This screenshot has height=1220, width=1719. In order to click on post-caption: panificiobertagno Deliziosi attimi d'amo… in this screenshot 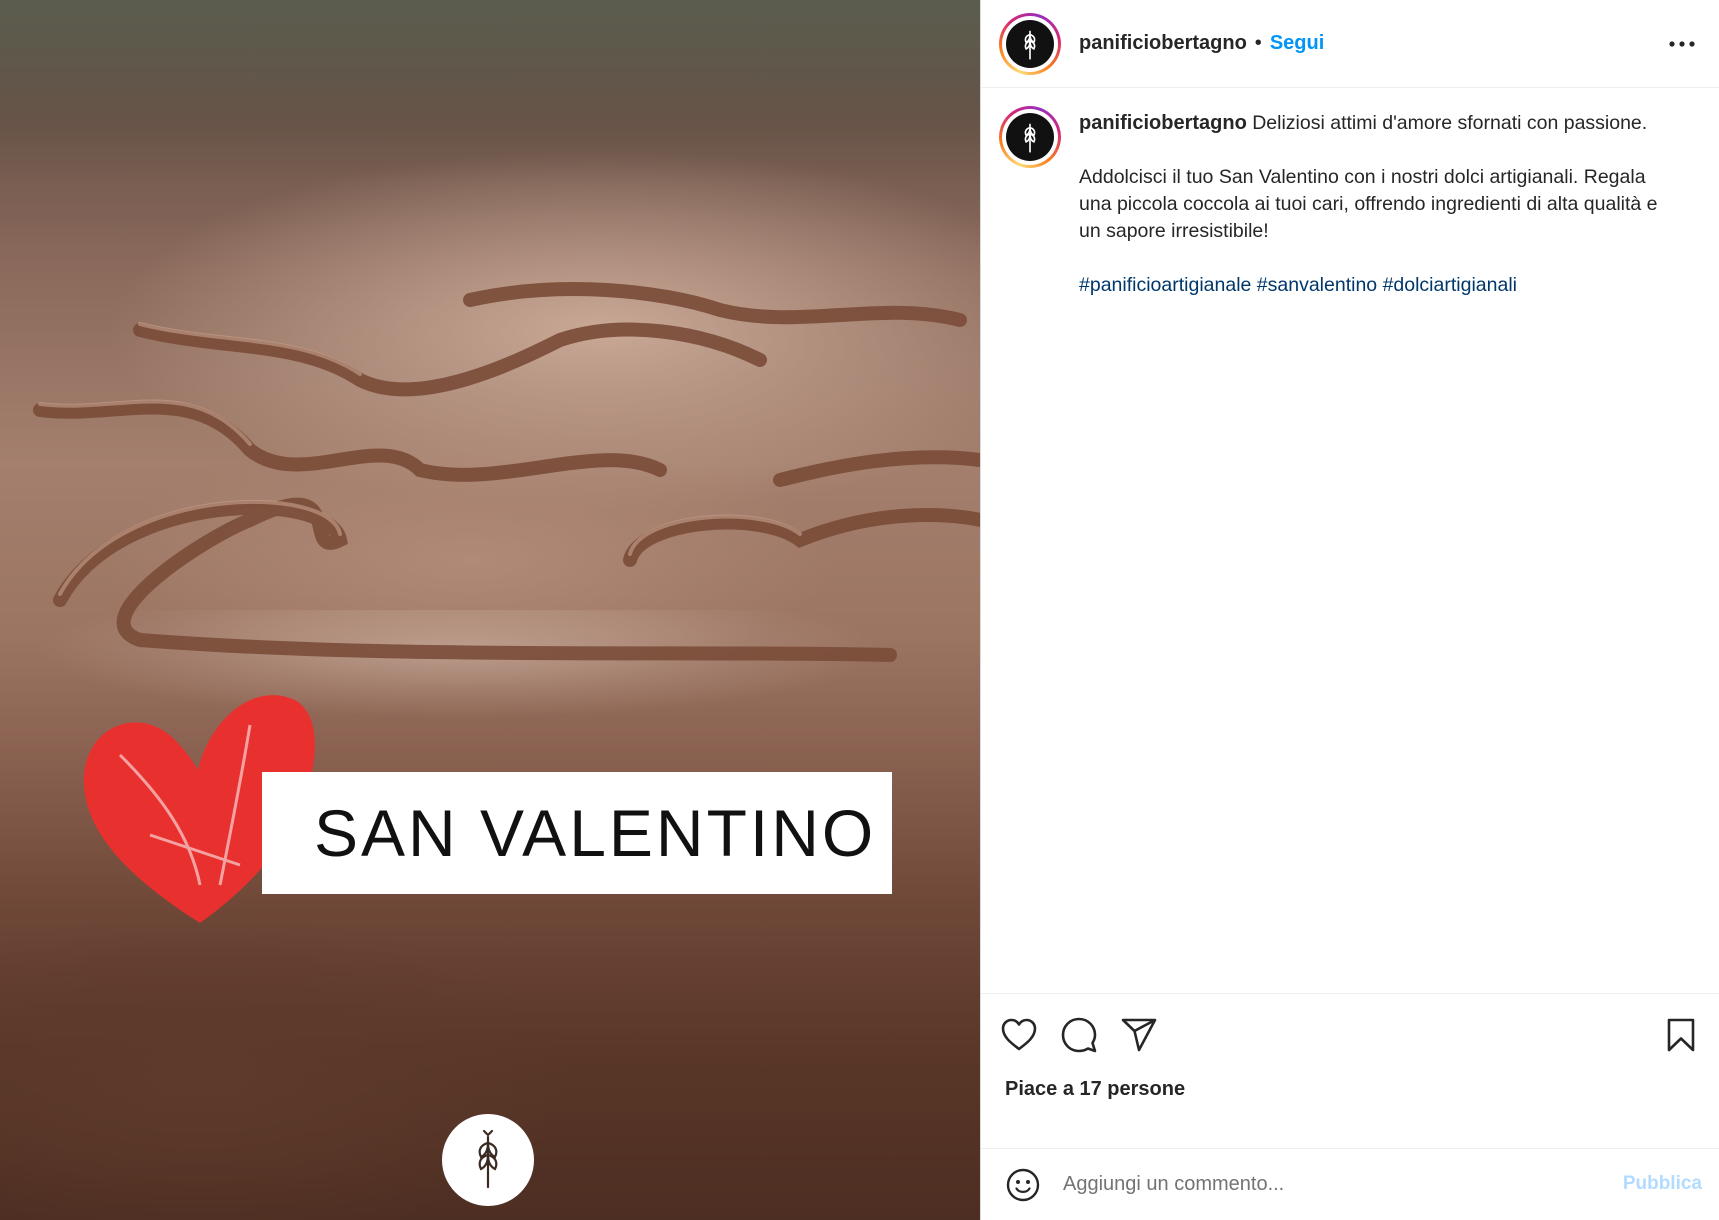, I will do `click(1349, 216)`.